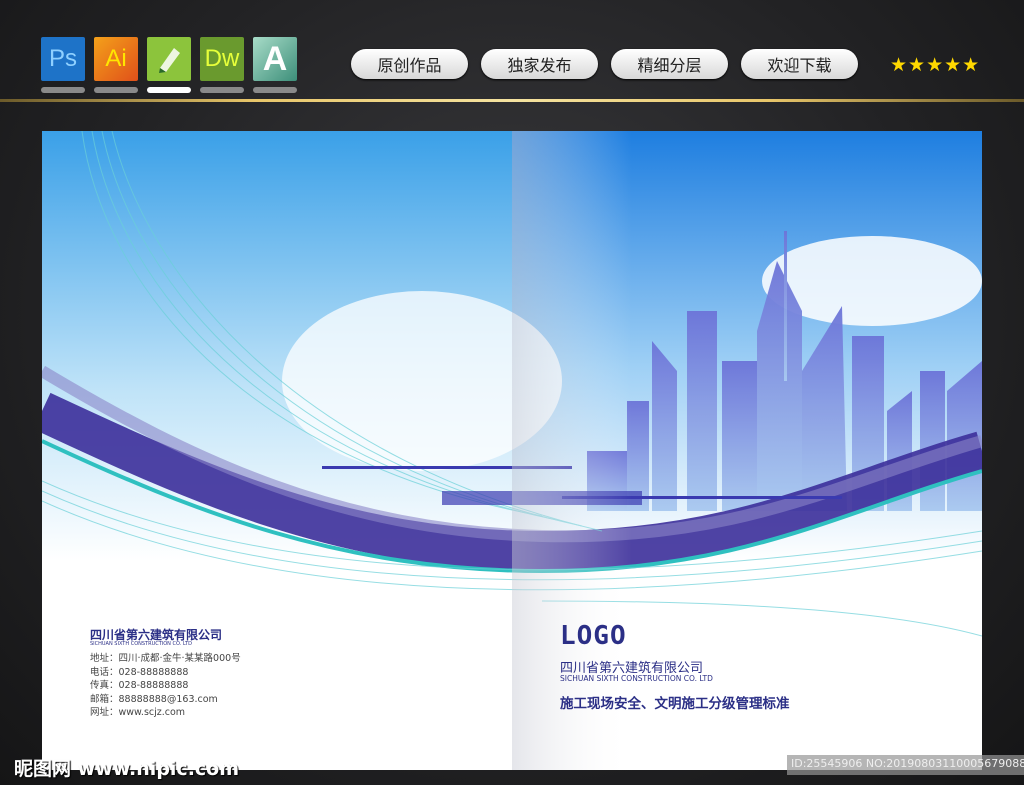  I want to click on photoshop-icon: Ps, so click(63, 59).